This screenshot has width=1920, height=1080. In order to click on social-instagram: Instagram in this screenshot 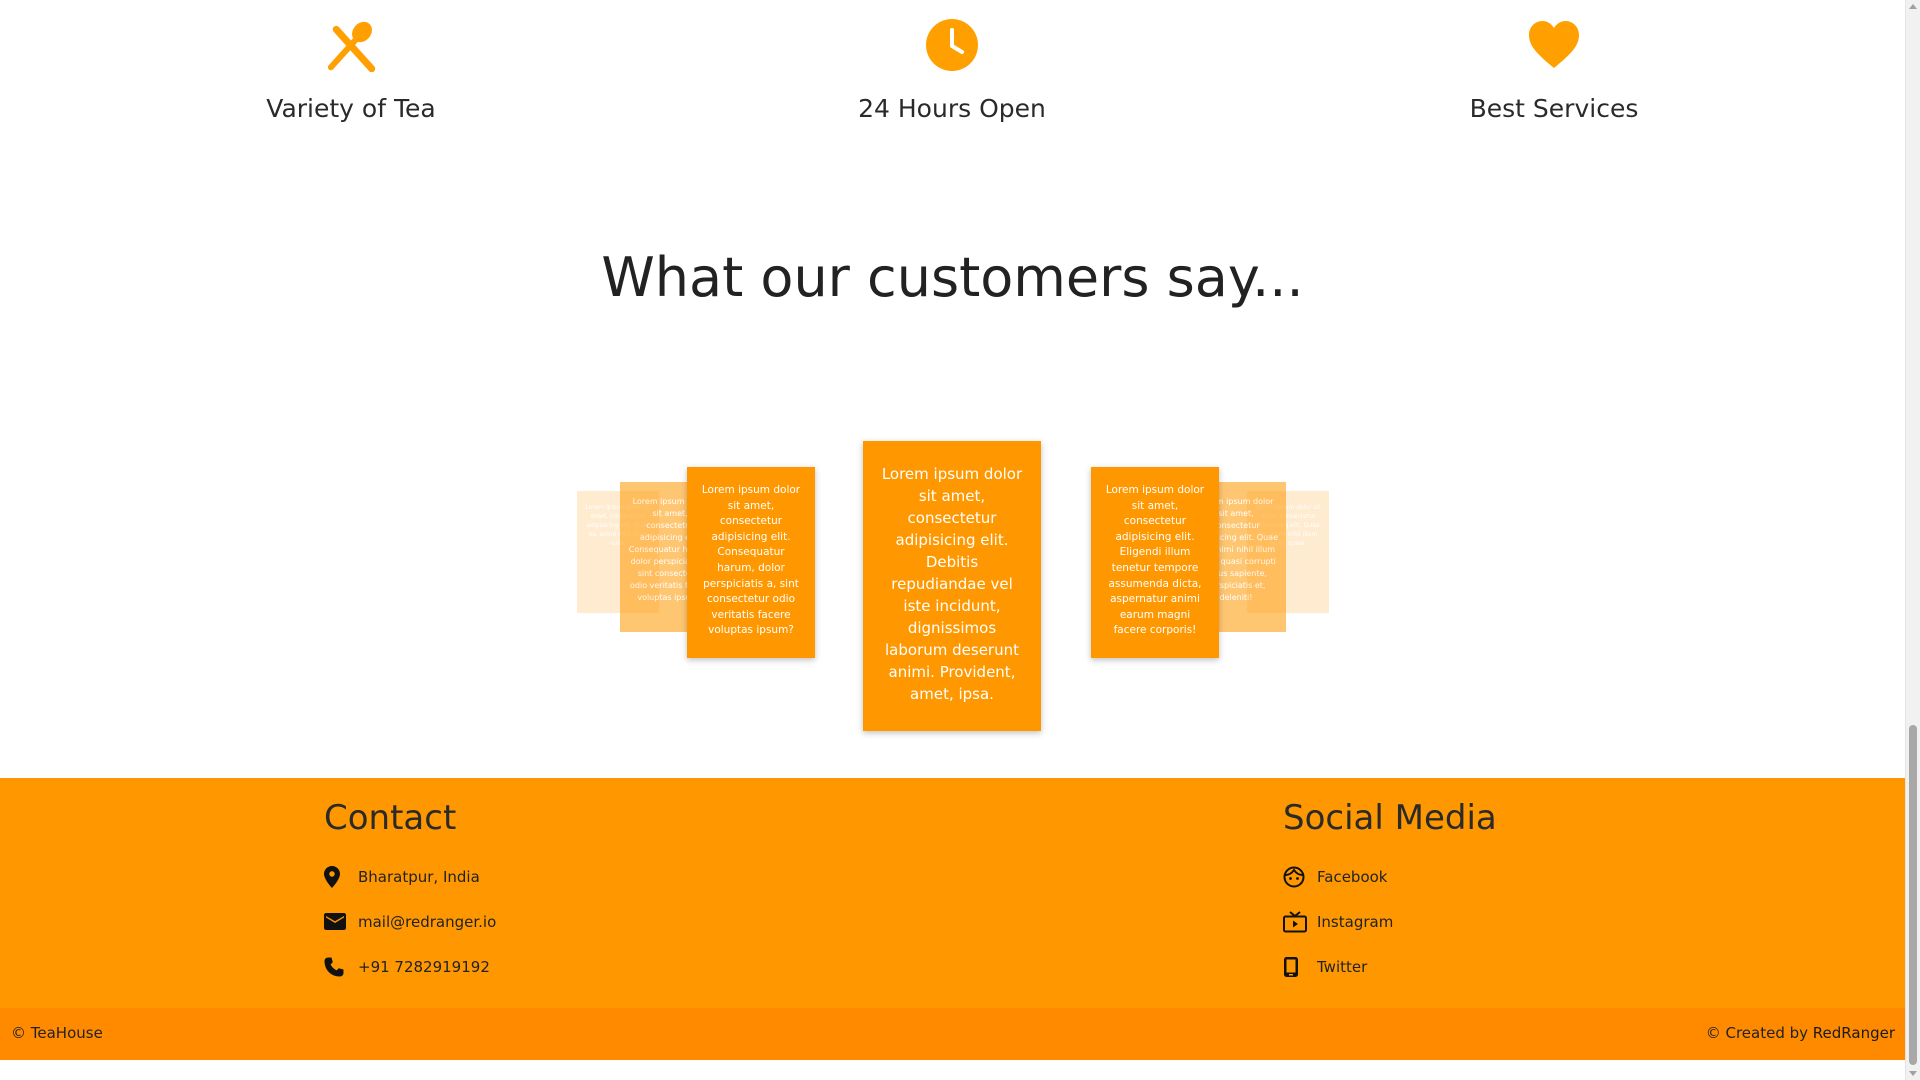, I will do `click(1390, 921)`.